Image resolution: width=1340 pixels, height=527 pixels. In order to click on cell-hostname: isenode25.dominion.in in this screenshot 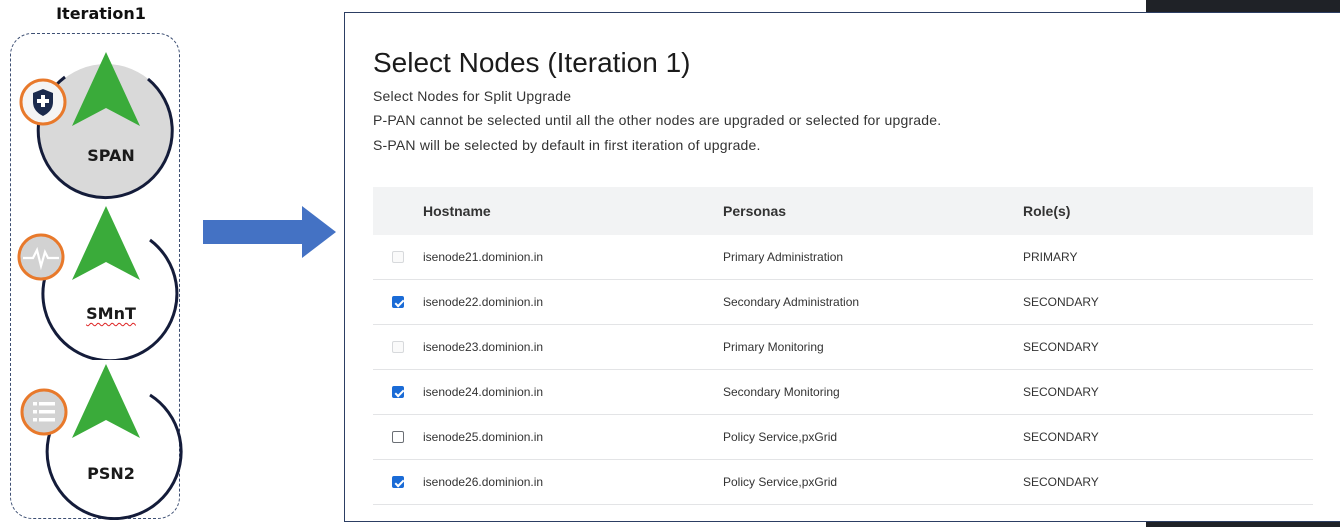, I will do `click(483, 437)`.